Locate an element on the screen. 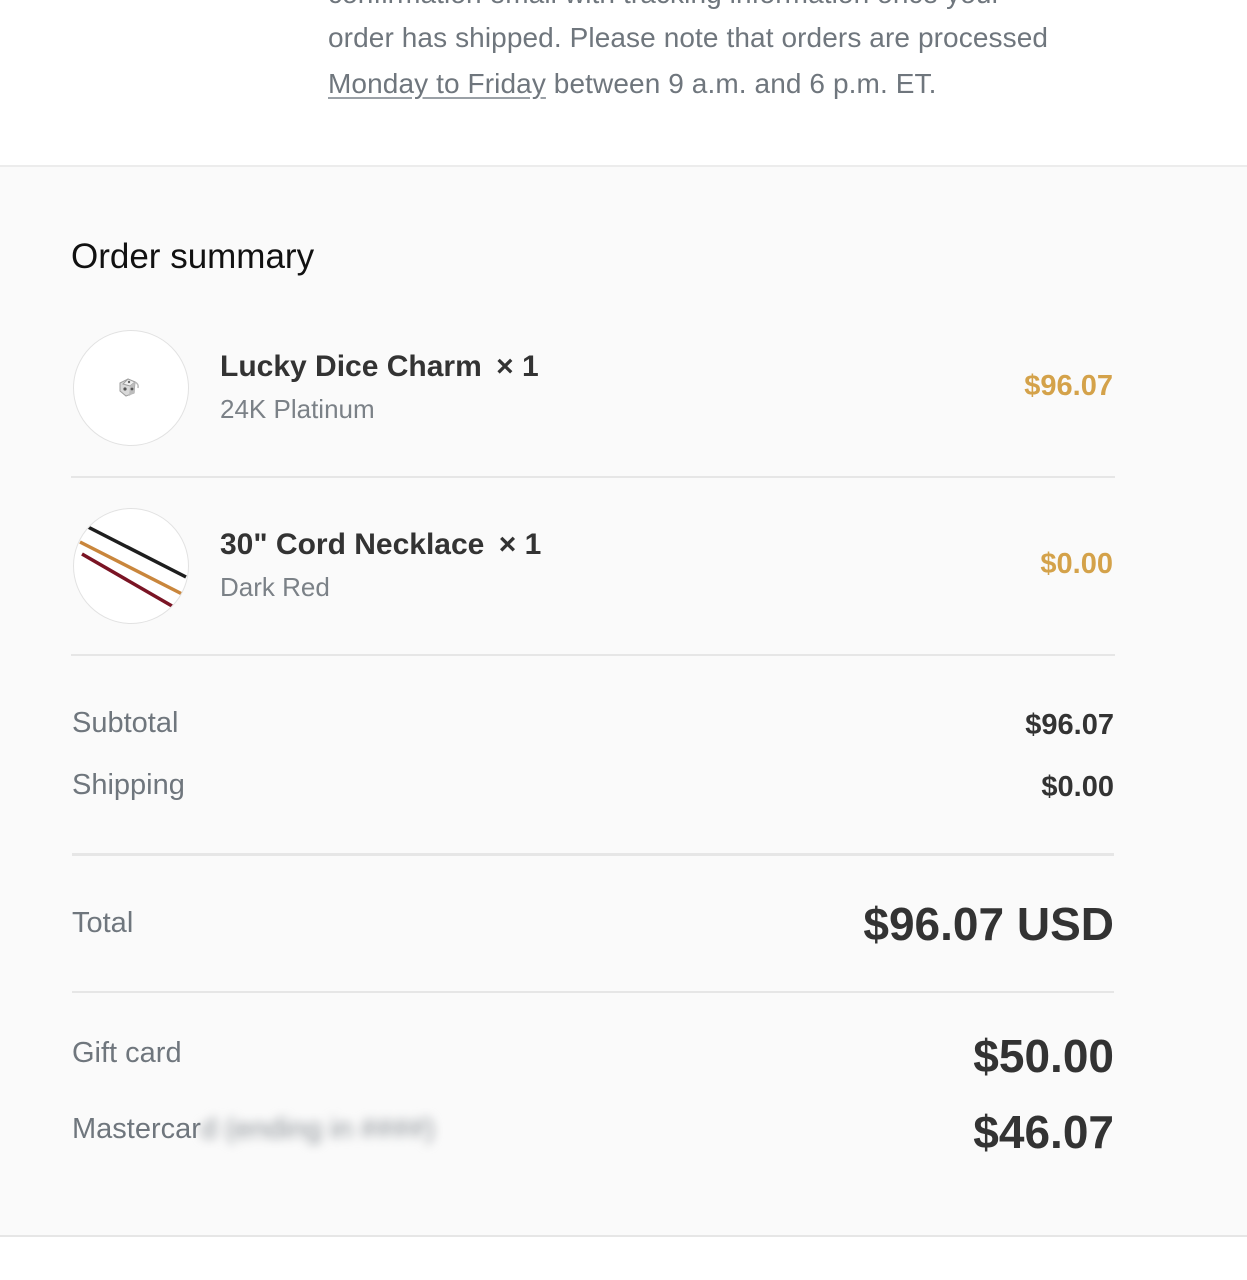 This screenshot has width=1247, height=1280. payment-amount: $46.07 is located at coordinates (1043, 1132).